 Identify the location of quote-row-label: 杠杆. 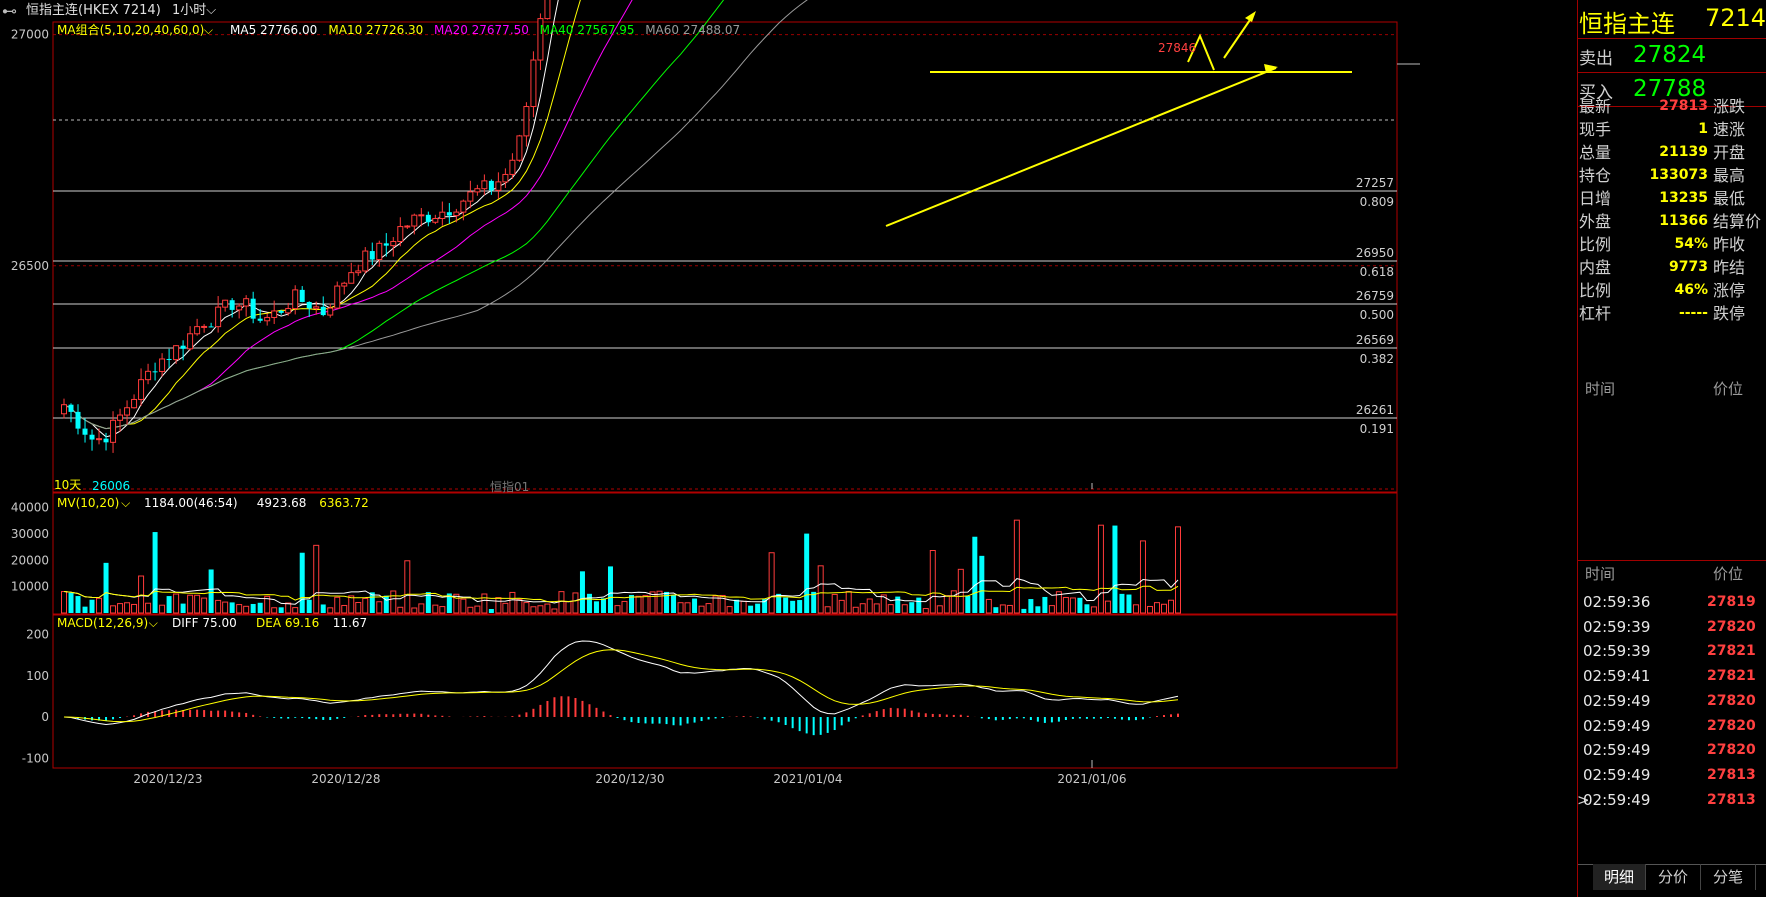
(1595, 313).